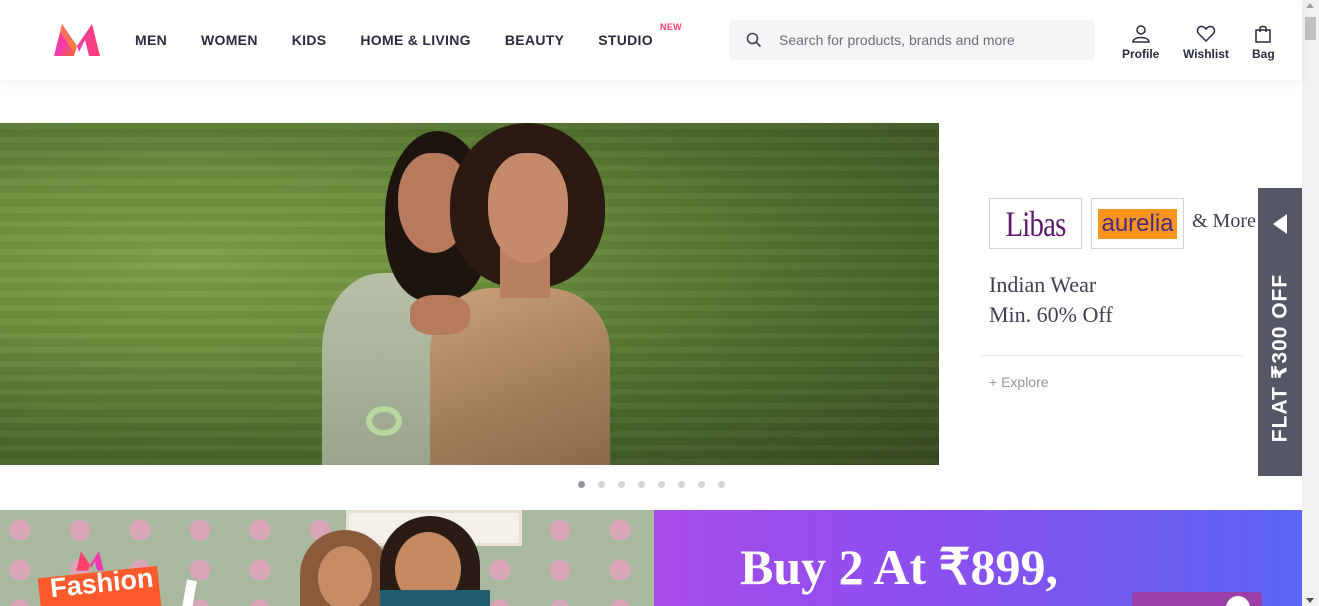 The image size is (1319, 606). I want to click on brand-logo-aurelia: aurelia, so click(1137, 223).